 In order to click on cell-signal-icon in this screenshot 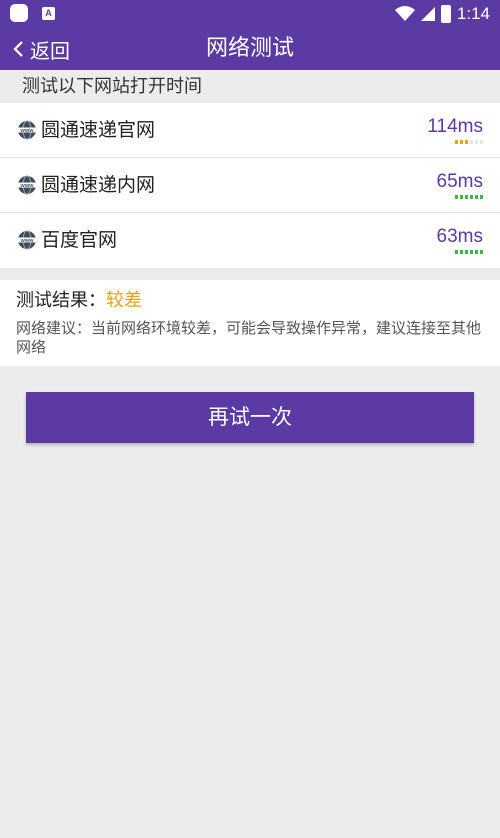, I will do `click(427, 14)`.